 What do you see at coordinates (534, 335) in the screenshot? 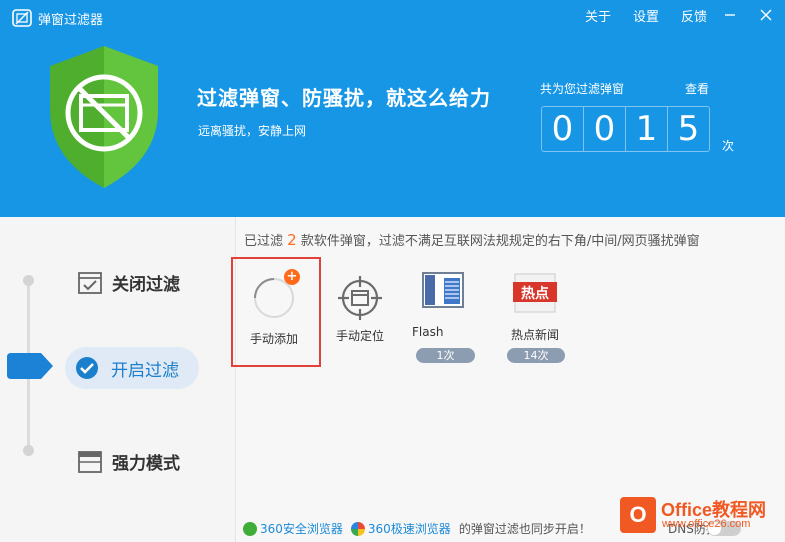
I see `tile-label: 热点新闻` at bounding box center [534, 335].